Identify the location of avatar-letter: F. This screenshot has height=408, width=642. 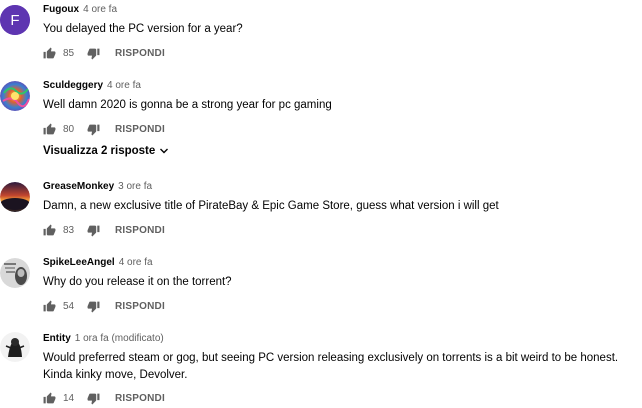
(15, 20).